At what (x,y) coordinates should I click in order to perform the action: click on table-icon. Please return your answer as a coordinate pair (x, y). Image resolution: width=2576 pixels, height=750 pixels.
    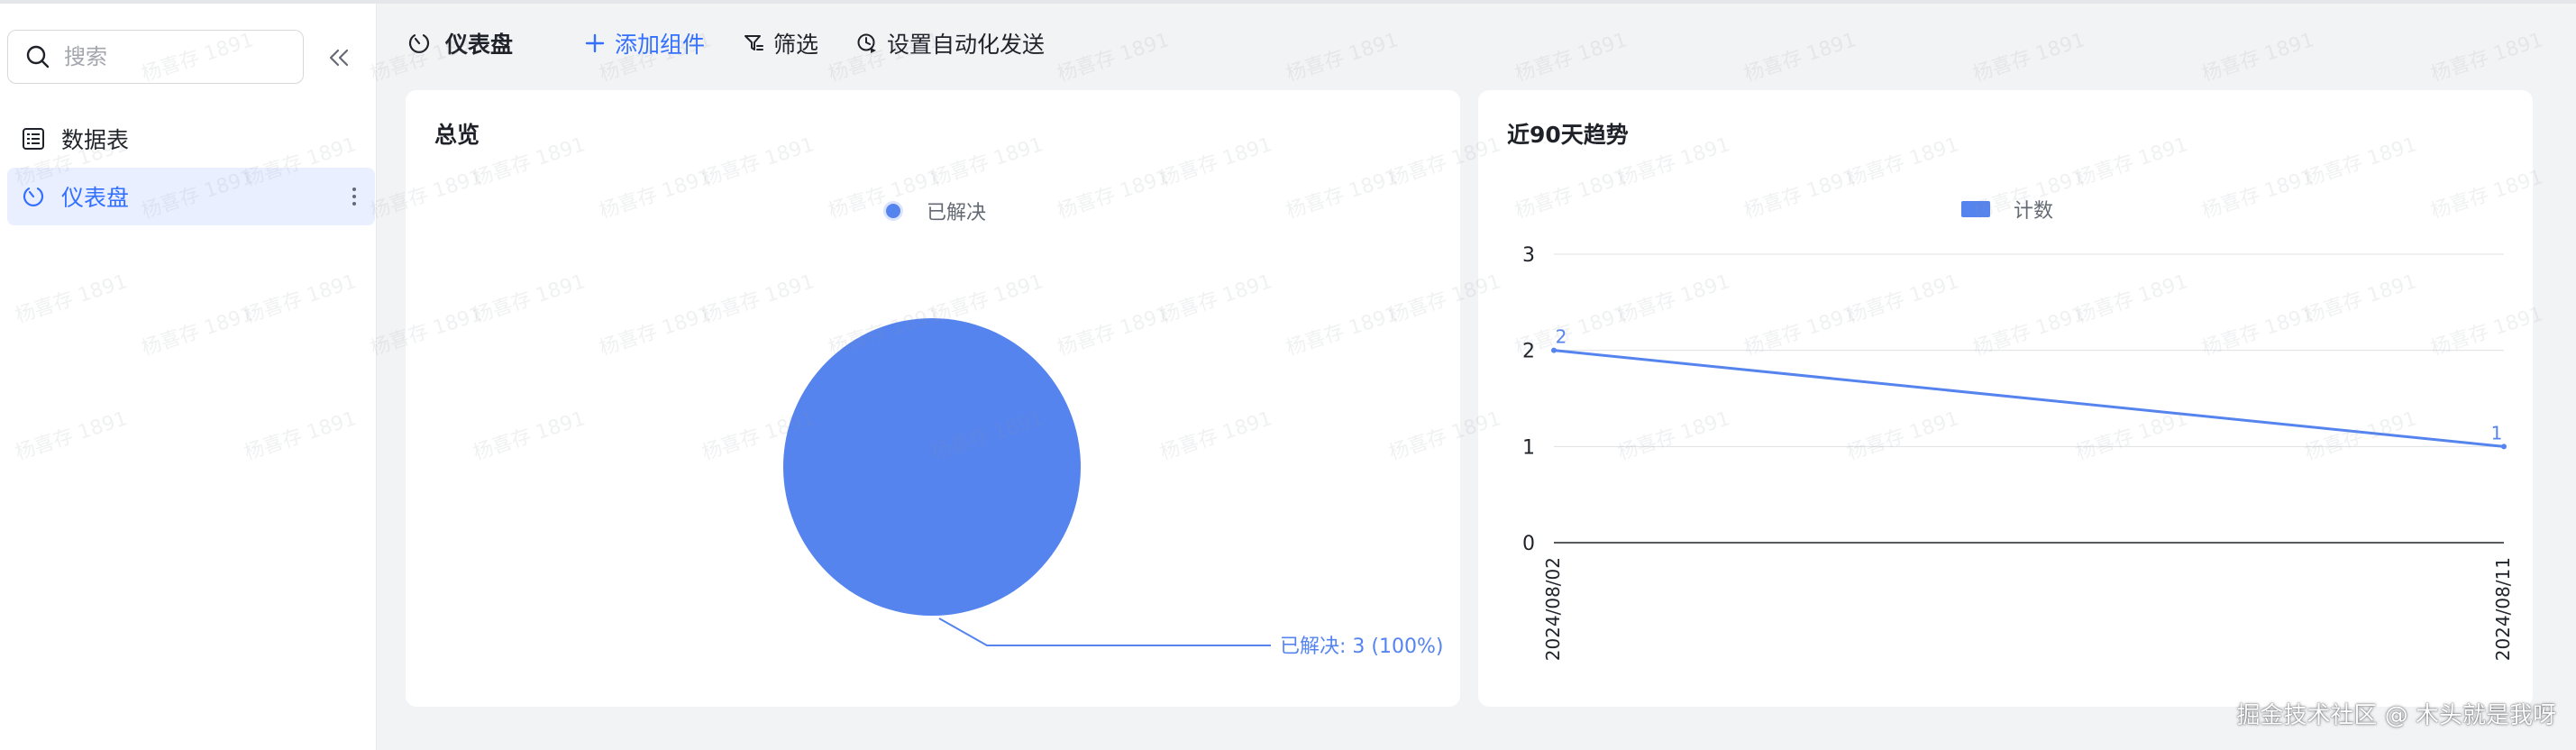
    Looking at the image, I should click on (33, 138).